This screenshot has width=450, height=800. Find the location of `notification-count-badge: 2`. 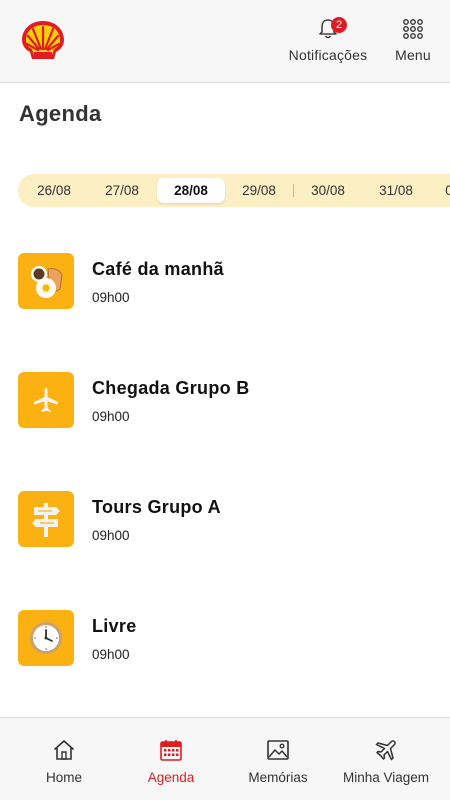

notification-count-badge: 2 is located at coordinates (339, 25).